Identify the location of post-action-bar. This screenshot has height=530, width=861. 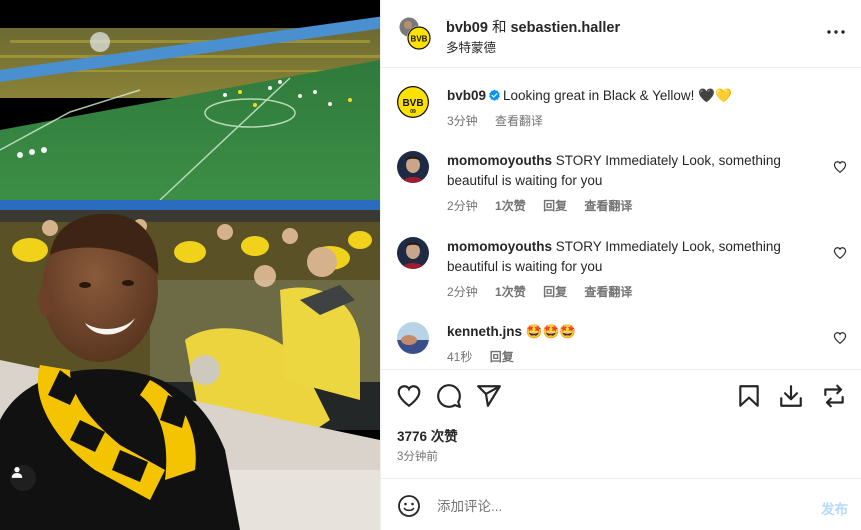
(621, 395).